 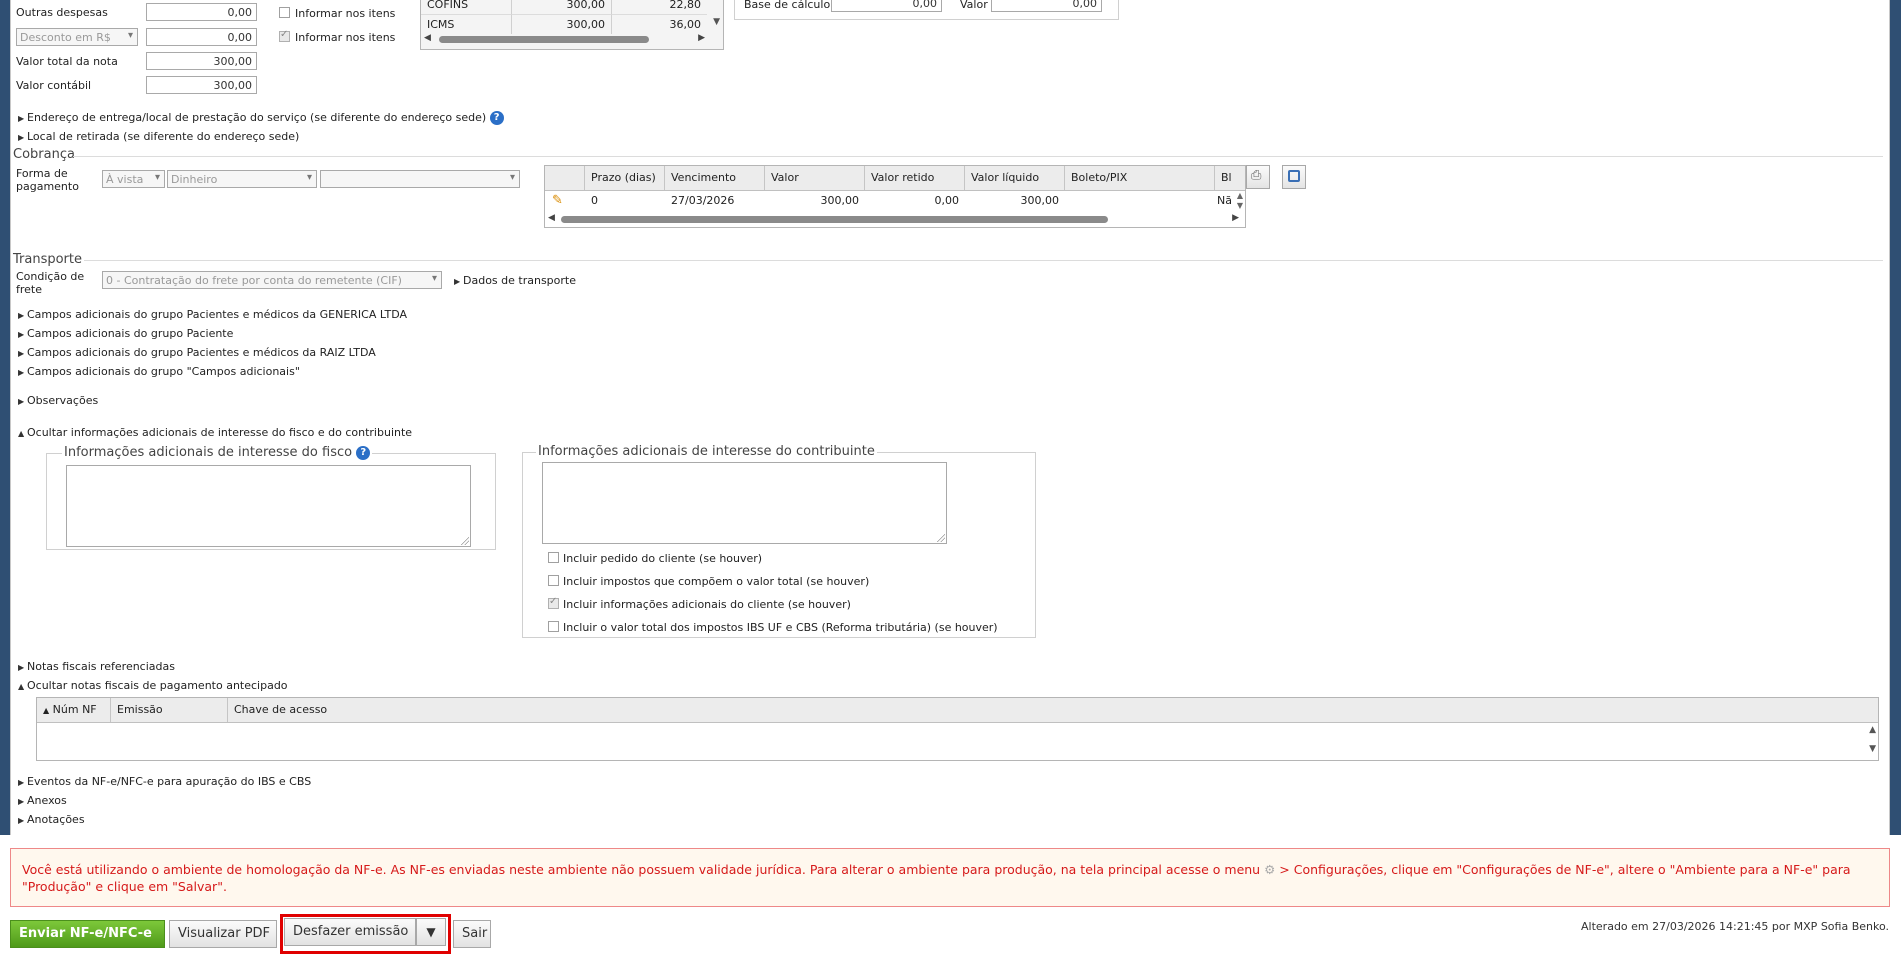 What do you see at coordinates (87, 934) in the screenshot?
I see `enviar-nfe-button: Enviar NF-e/NFC-e` at bounding box center [87, 934].